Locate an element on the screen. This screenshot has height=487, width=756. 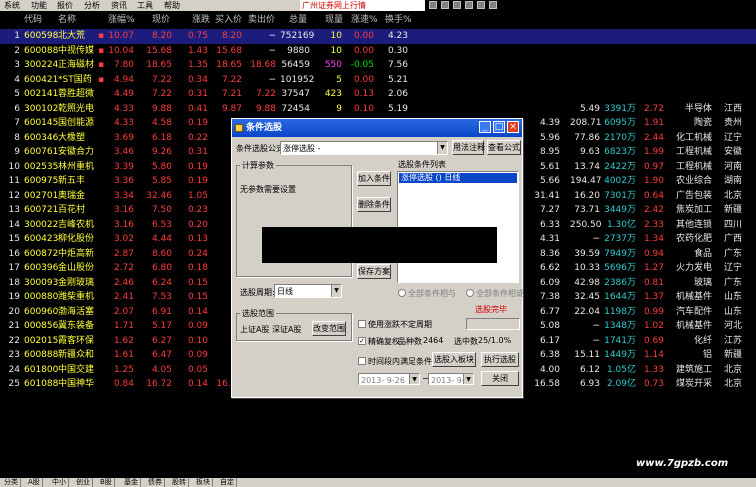
params-title: 计算参数 is located at coordinates (258, 165).